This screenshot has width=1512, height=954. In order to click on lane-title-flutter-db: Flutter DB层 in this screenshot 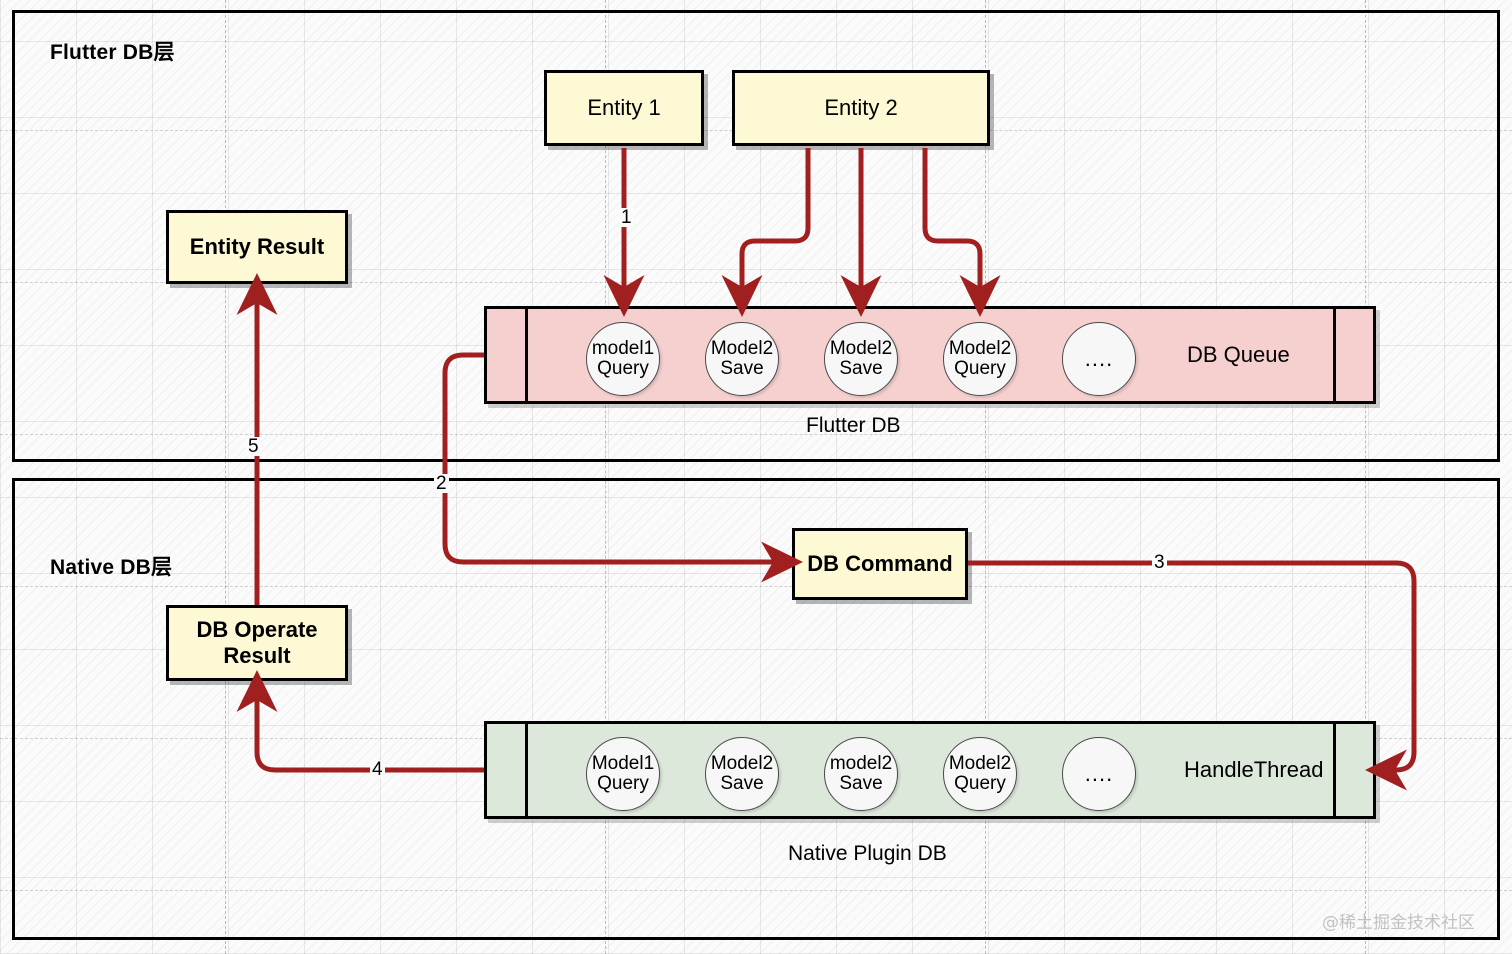, I will do `click(112, 52)`.